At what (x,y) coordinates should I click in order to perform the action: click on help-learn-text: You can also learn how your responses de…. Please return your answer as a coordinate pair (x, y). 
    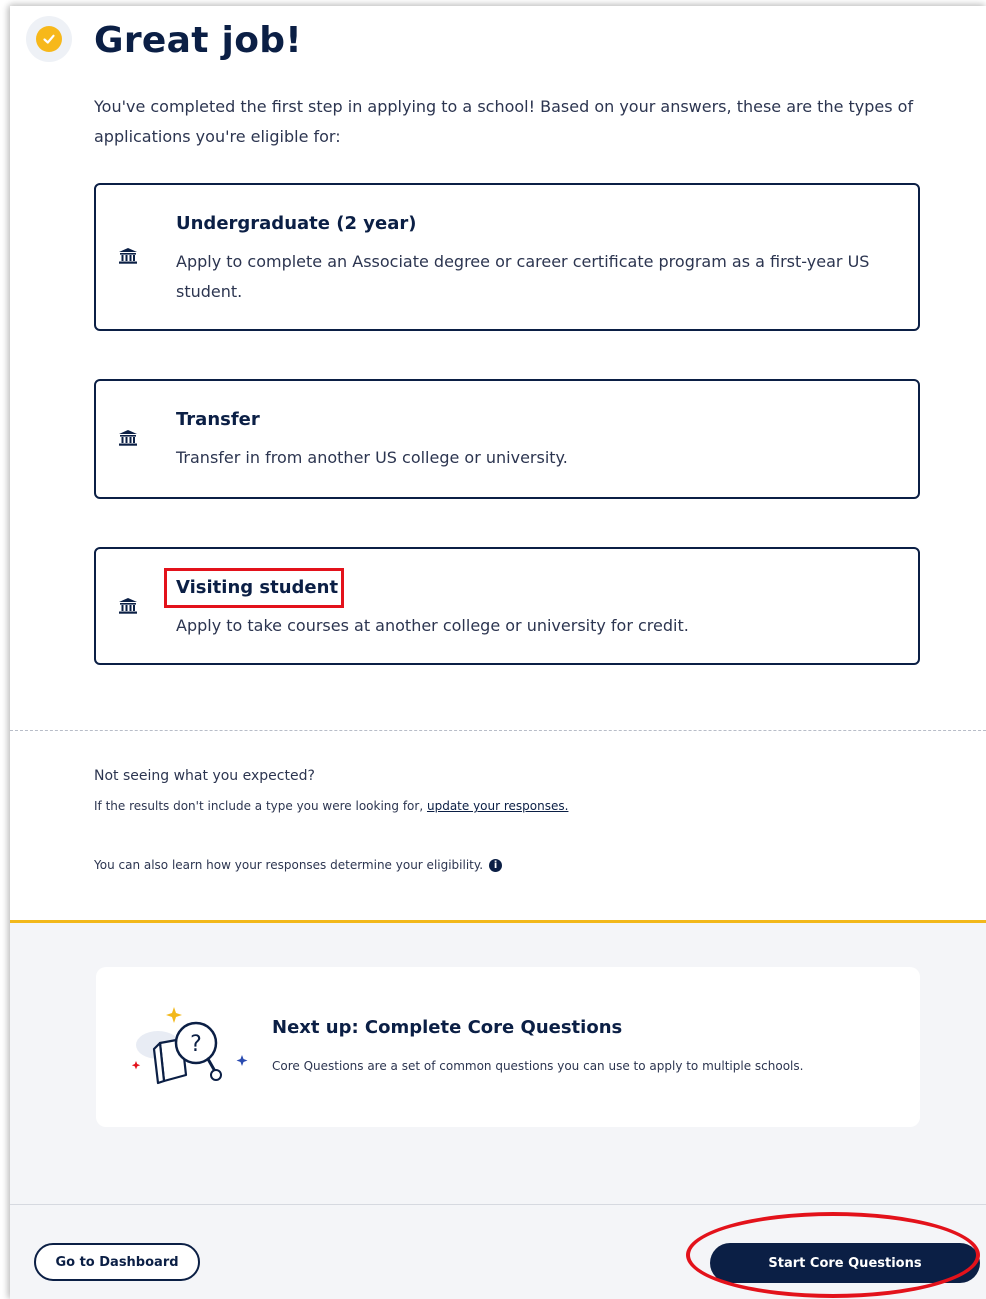
    Looking at the image, I should click on (298, 865).